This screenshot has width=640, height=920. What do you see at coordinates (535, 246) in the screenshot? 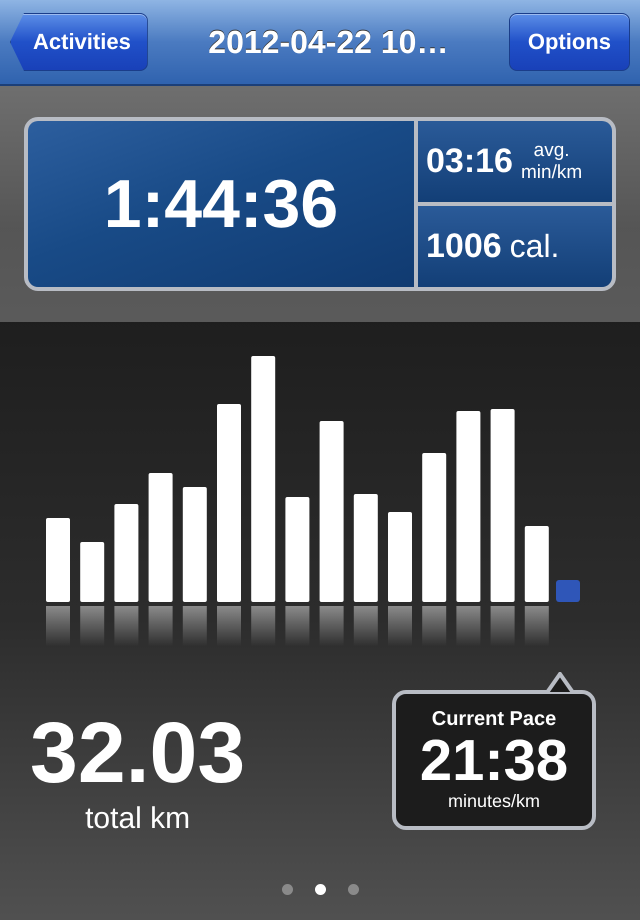
I see `calories-unit: cal.` at bounding box center [535, 246].